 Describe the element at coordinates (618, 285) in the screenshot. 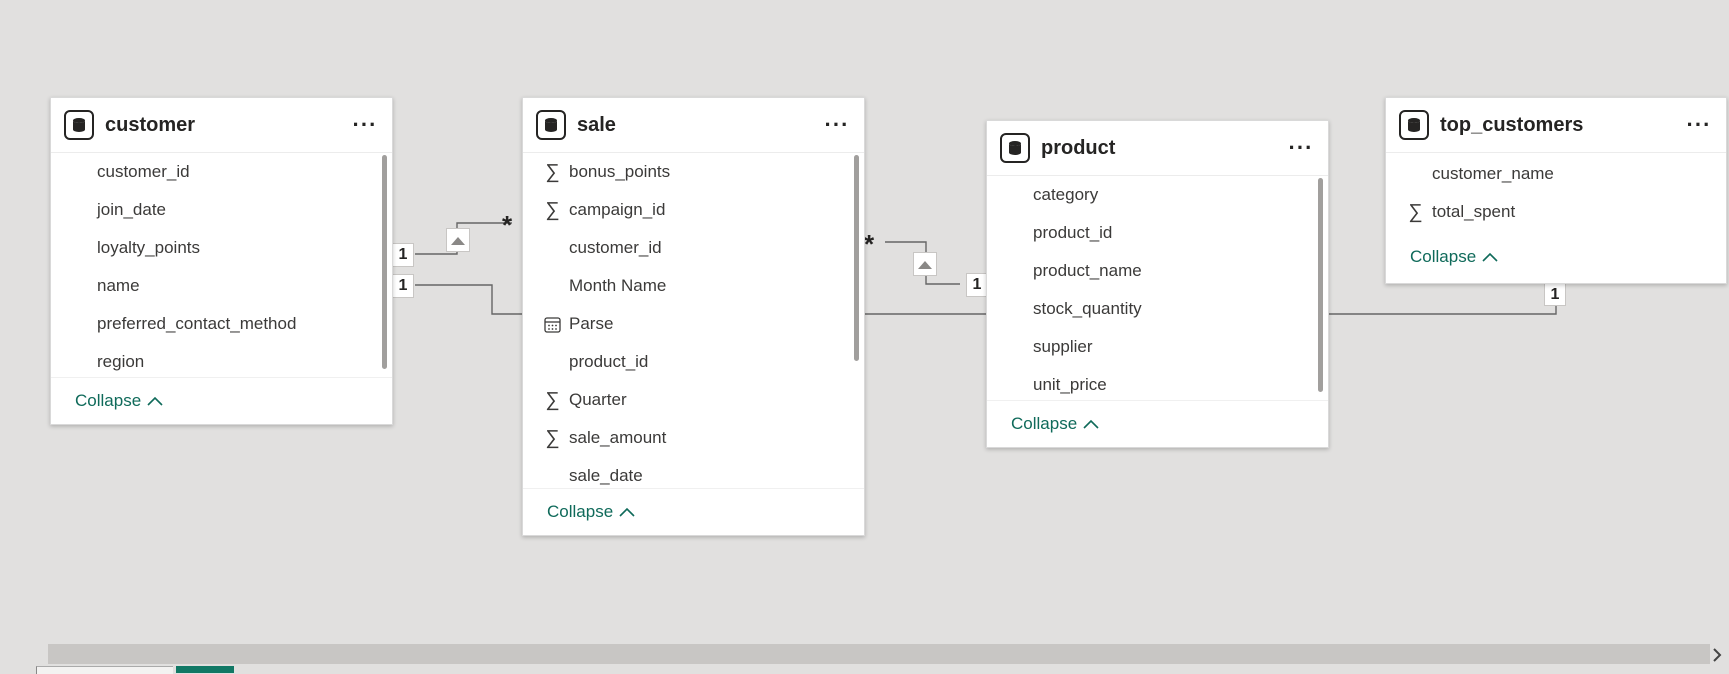

I see `field-label: Month Name` at that location.